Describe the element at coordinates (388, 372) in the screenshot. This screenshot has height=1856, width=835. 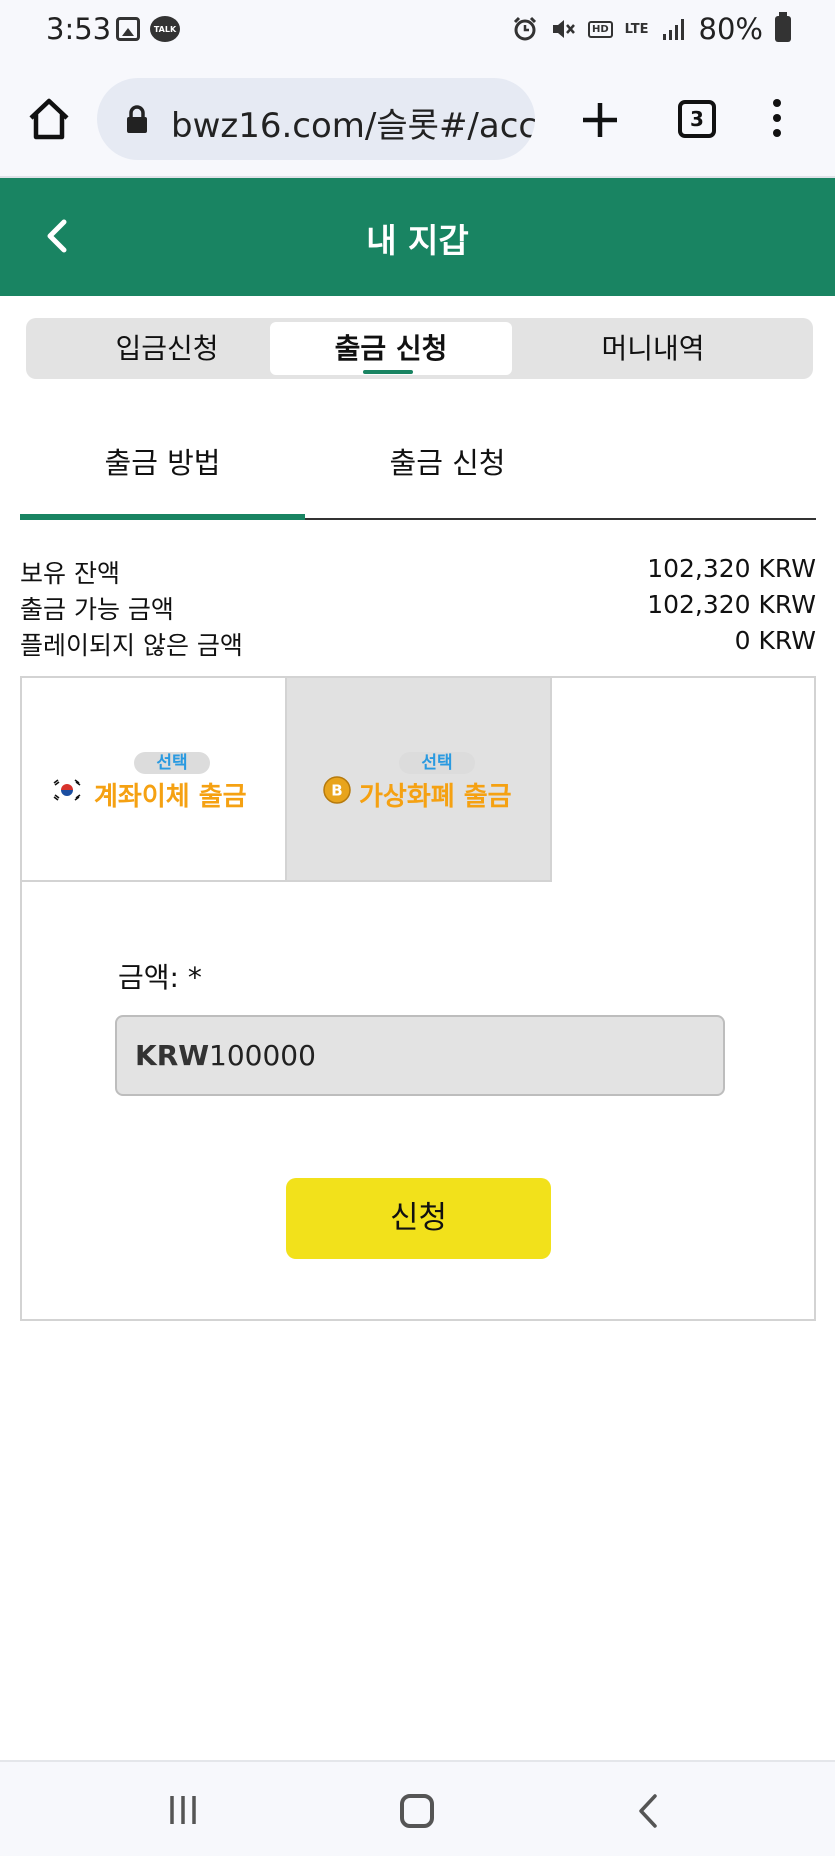
I see `active-tab-indicator` at that location.